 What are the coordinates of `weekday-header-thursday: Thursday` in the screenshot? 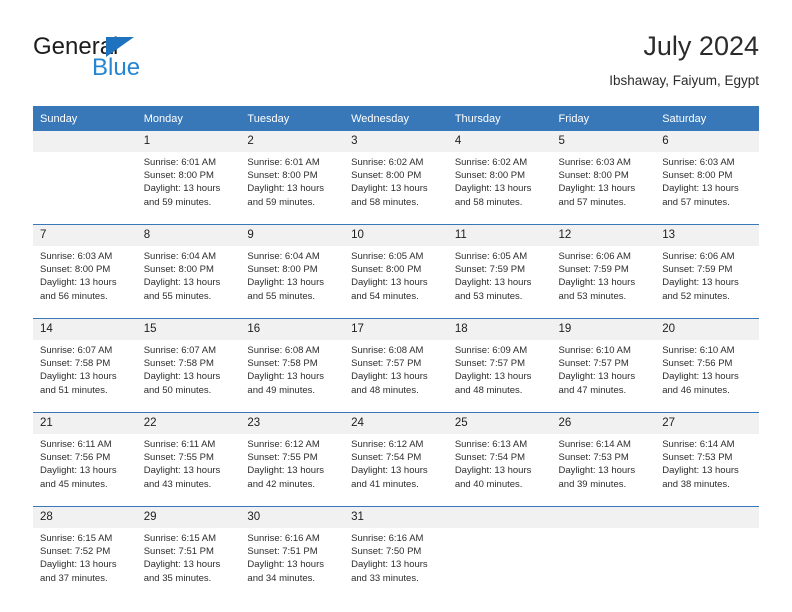 It's located at (499, 118).